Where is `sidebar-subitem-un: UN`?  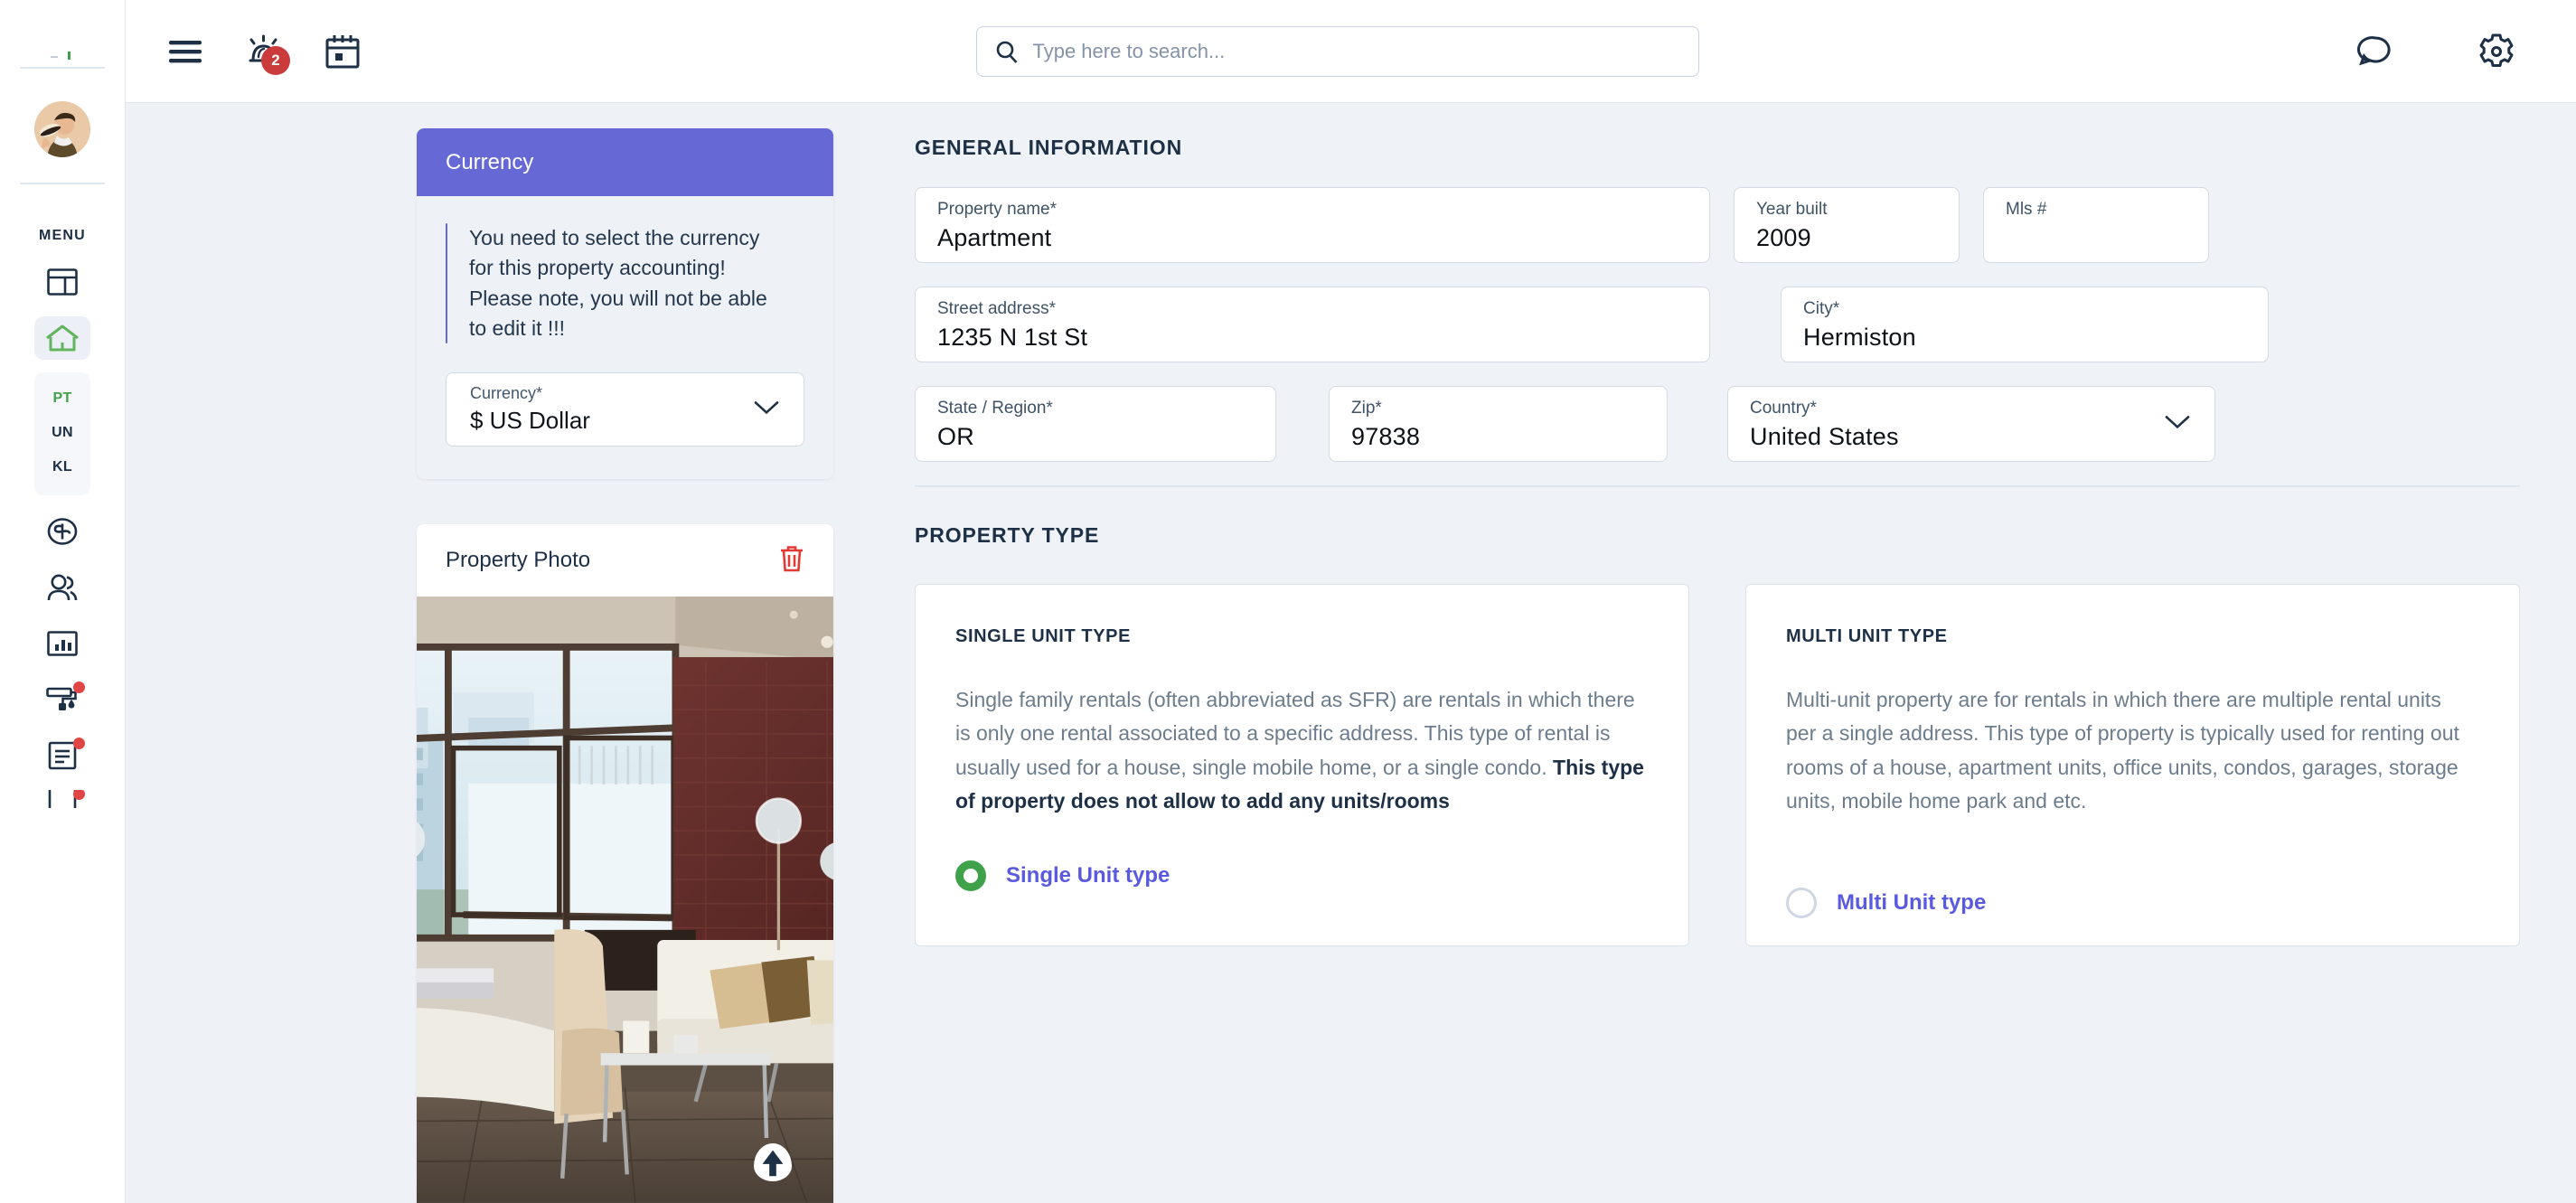
sidebar-subitem-un: UN is located at coordinates (63, 433).